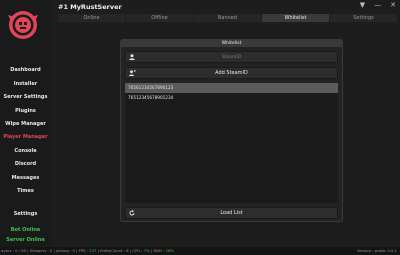  What do you see at coordinates (231, 88) in the screenshot?
I see `list-item: 76561234567890123` at bounding box center [231, 88].